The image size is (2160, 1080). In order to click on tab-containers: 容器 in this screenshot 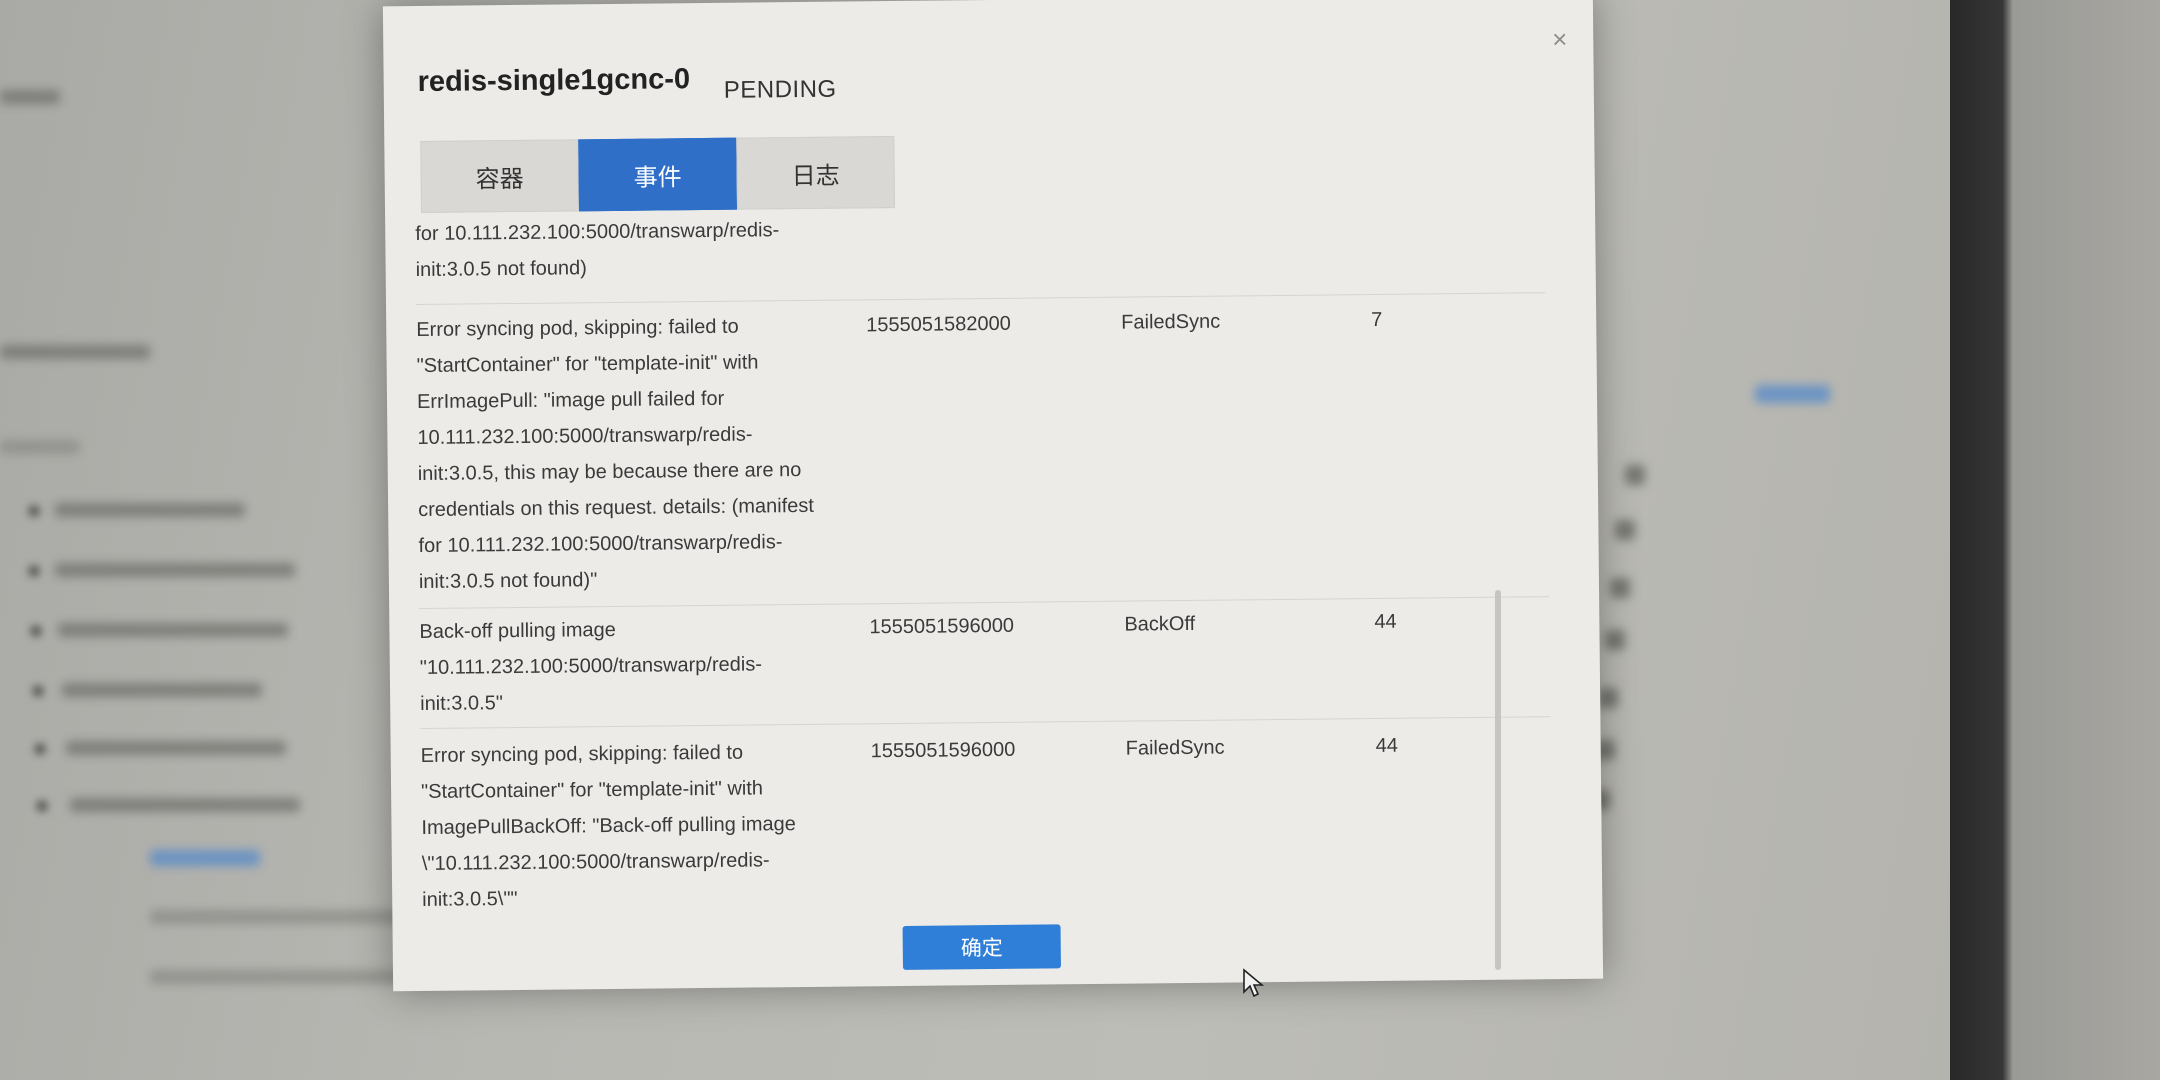, I will do `click(500, 176)`.